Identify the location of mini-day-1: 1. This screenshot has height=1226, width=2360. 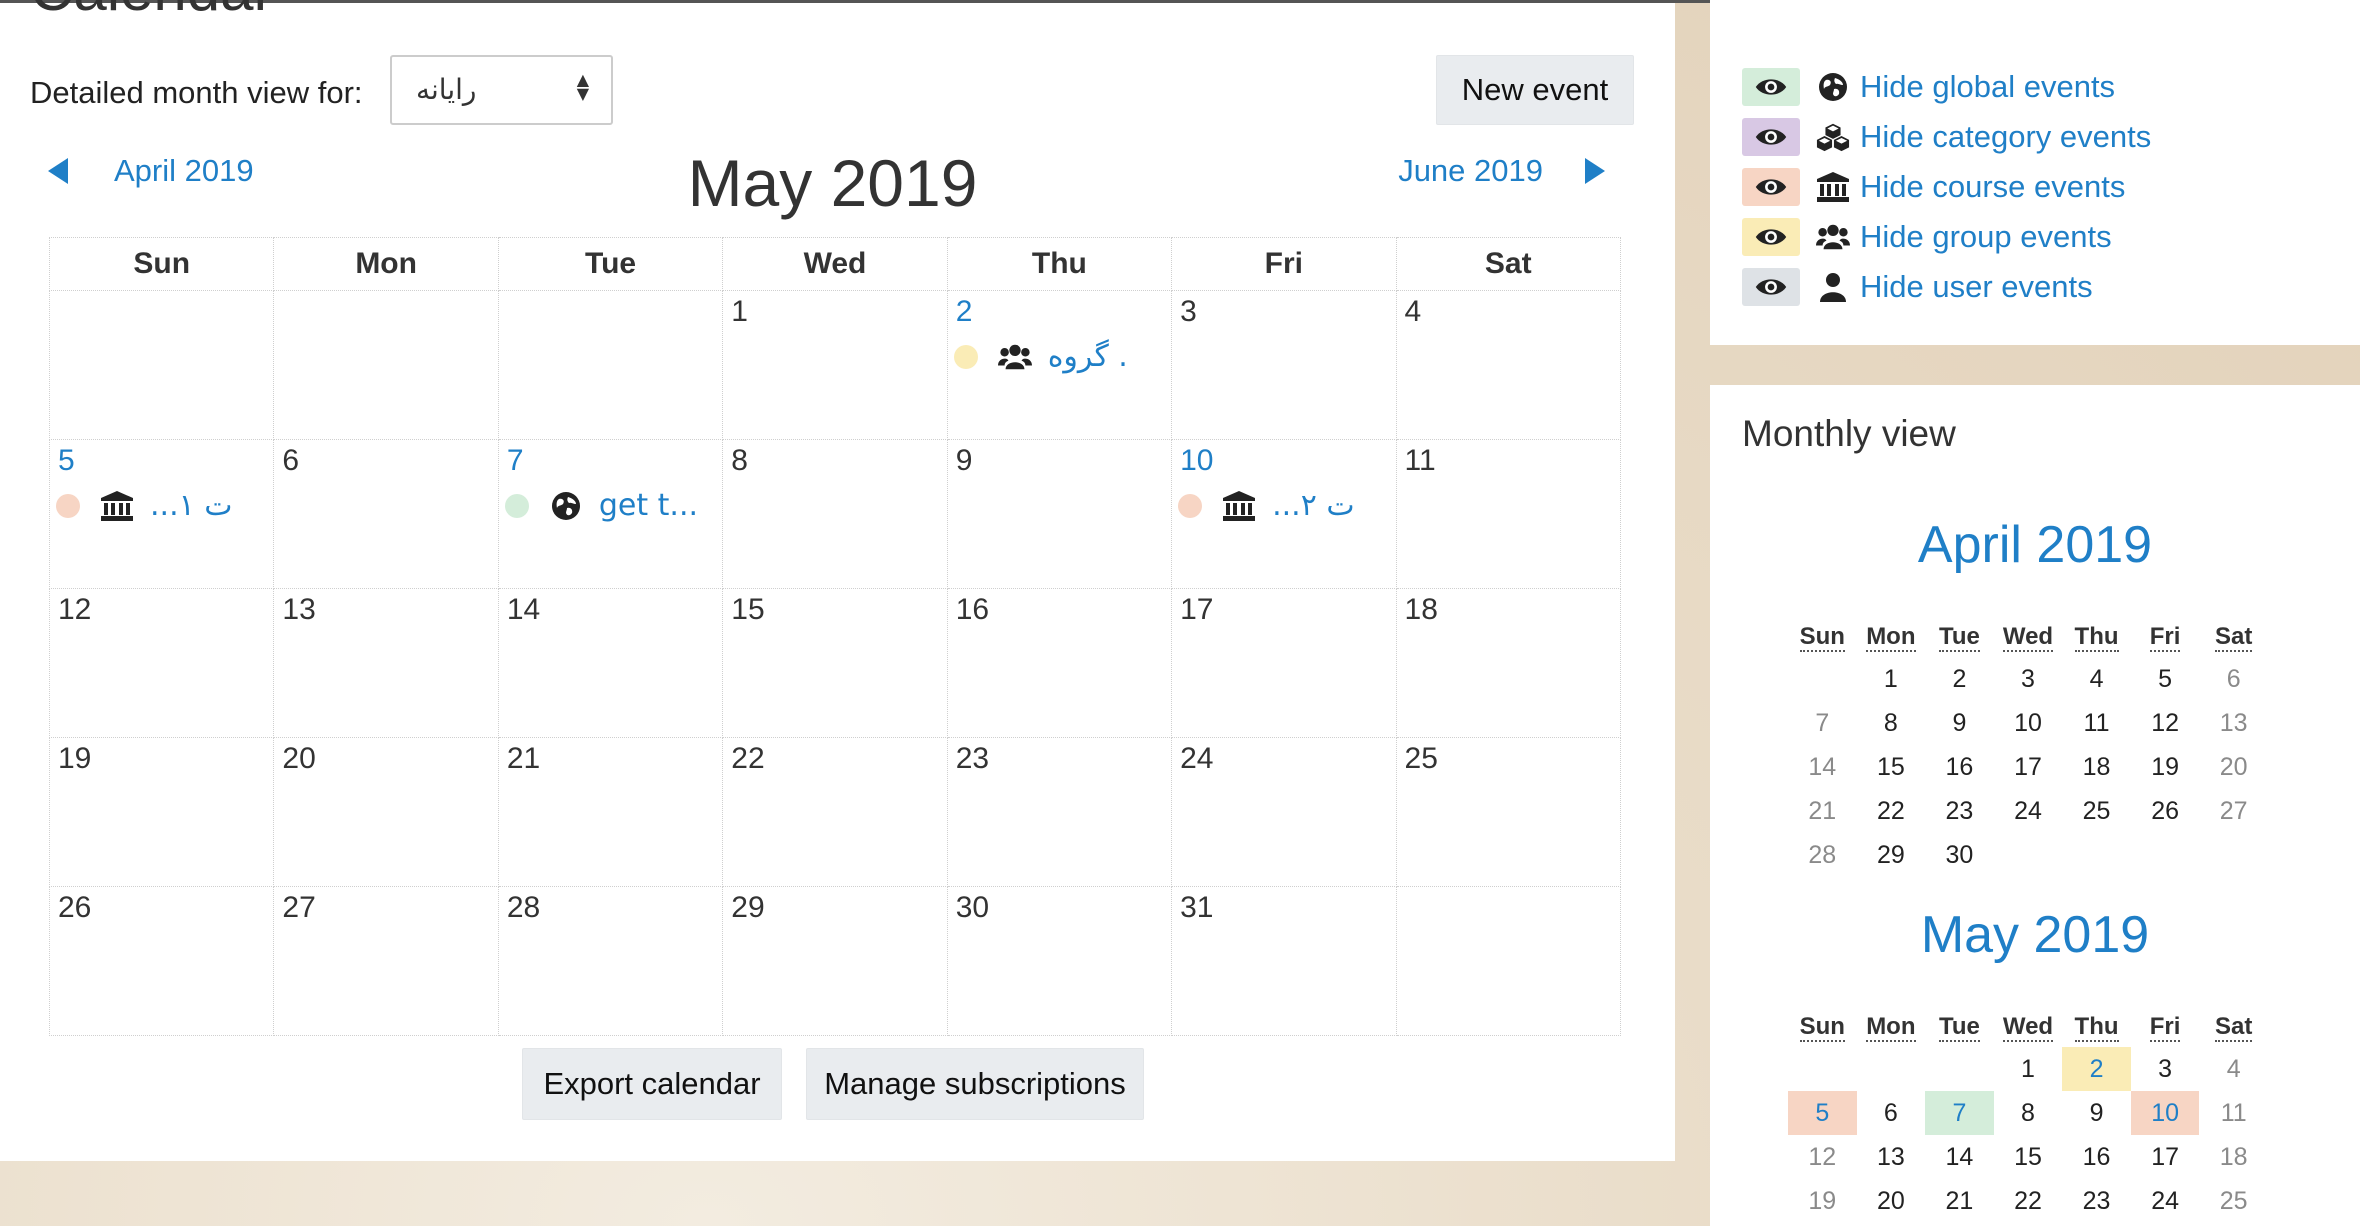
(1890, 678).